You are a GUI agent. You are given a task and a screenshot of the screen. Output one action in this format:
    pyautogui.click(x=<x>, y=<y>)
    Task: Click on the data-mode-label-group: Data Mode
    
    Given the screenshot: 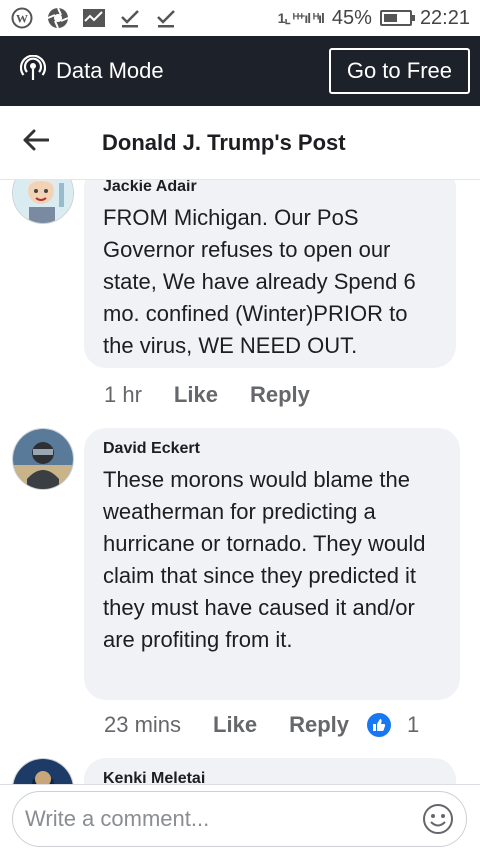 What is the action you would take?
    pyautogui.click(x=91, y=70)
    